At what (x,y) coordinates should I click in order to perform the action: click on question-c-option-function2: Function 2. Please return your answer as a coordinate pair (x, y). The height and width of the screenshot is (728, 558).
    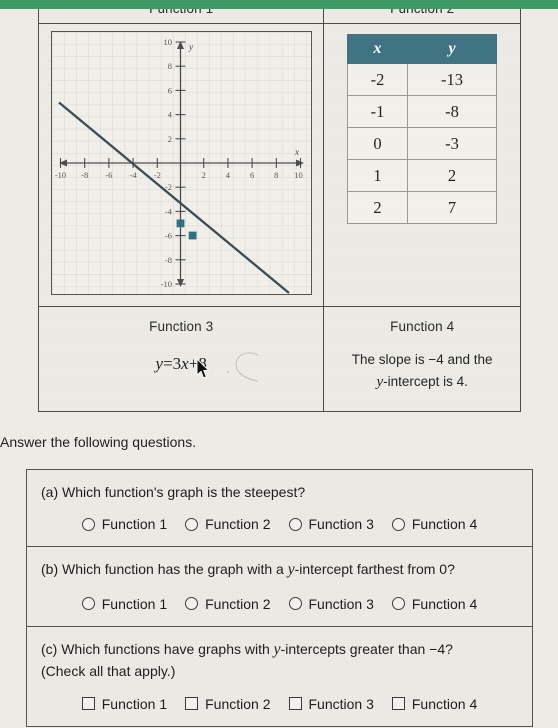
    Looking at the image, I should click on (227, 704).